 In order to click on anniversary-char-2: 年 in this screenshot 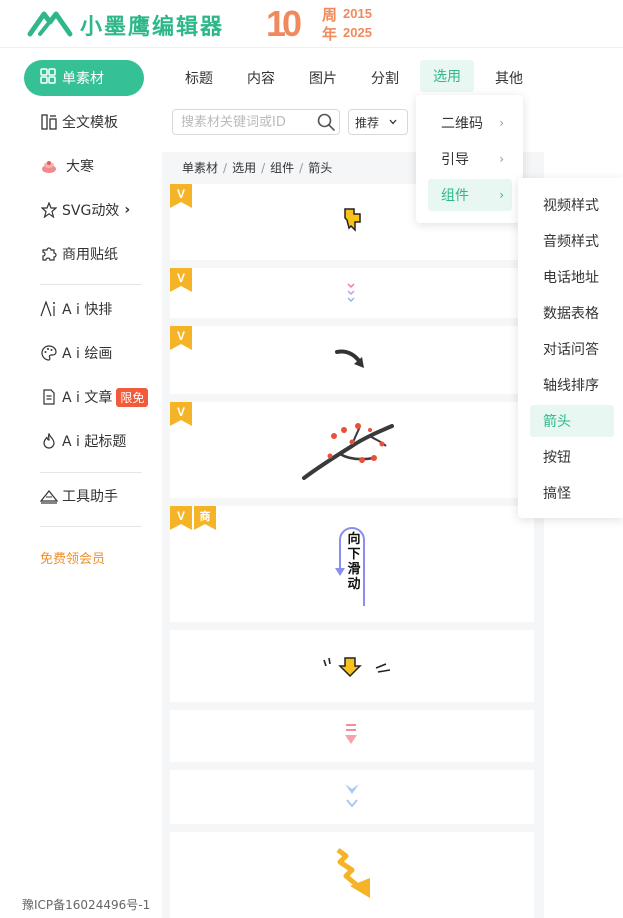, I will do `click(330, 34)`.